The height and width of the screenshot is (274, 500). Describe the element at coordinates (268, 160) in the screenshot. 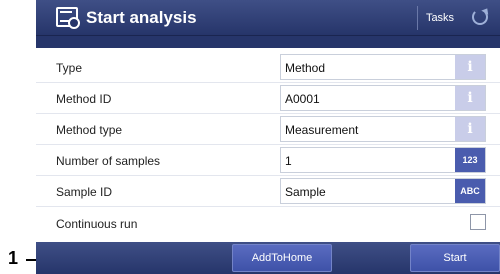

I see `row-number-of-samples: Number of samples 1 123` at that location.